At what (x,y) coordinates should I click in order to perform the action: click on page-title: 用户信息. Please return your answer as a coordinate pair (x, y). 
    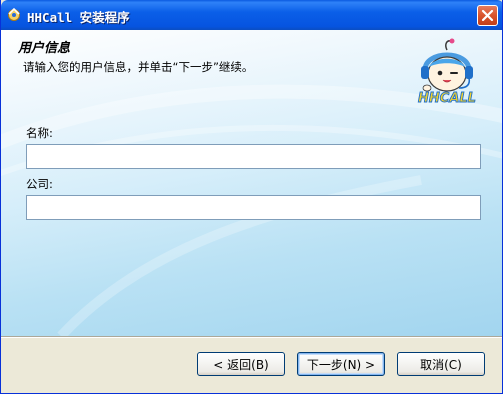
    Looking at the image, I should click on (44, 48).